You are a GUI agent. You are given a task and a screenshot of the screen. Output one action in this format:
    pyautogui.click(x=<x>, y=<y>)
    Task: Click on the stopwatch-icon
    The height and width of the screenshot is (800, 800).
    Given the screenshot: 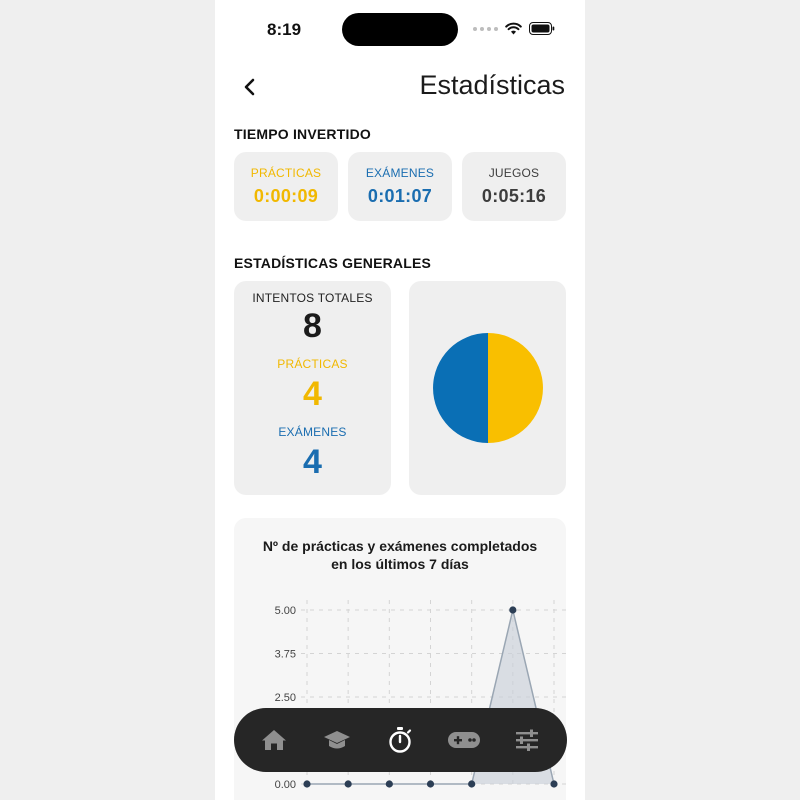 What is the action you would take?
    pyautogui.click(x=400, y=740)
    